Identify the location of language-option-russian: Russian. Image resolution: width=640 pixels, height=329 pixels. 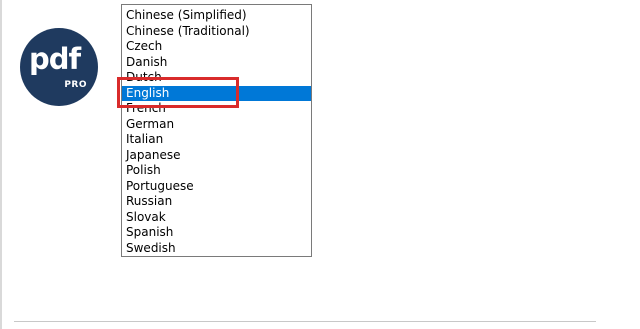
(216, 202).